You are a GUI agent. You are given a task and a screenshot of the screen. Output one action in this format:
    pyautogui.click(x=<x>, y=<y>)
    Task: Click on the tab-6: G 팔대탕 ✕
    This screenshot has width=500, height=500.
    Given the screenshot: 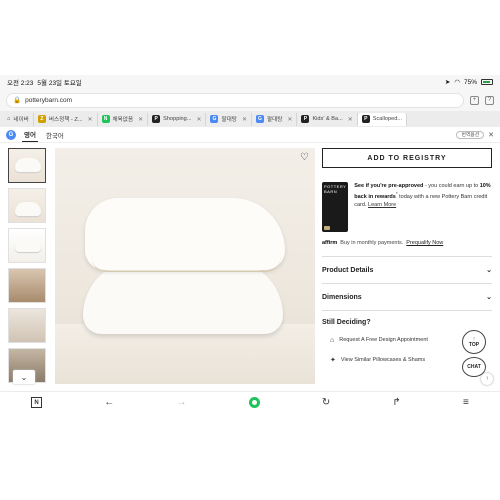 What is the action you would take?
    pyautogui.click(x=275, y=119)
    